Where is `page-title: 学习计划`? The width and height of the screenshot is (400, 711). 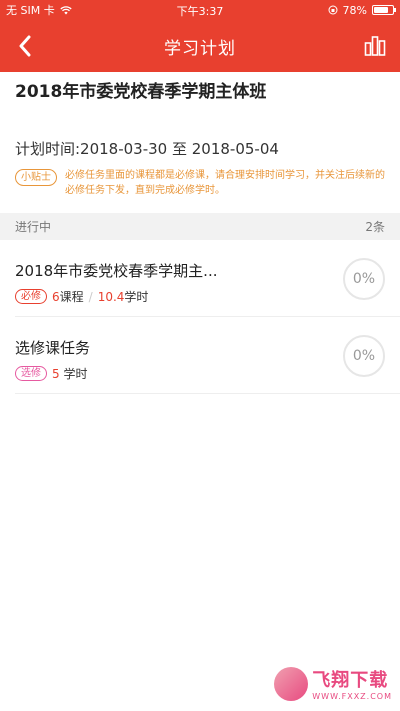 page-title: 学习计划 is located at coordinates (200, 48).